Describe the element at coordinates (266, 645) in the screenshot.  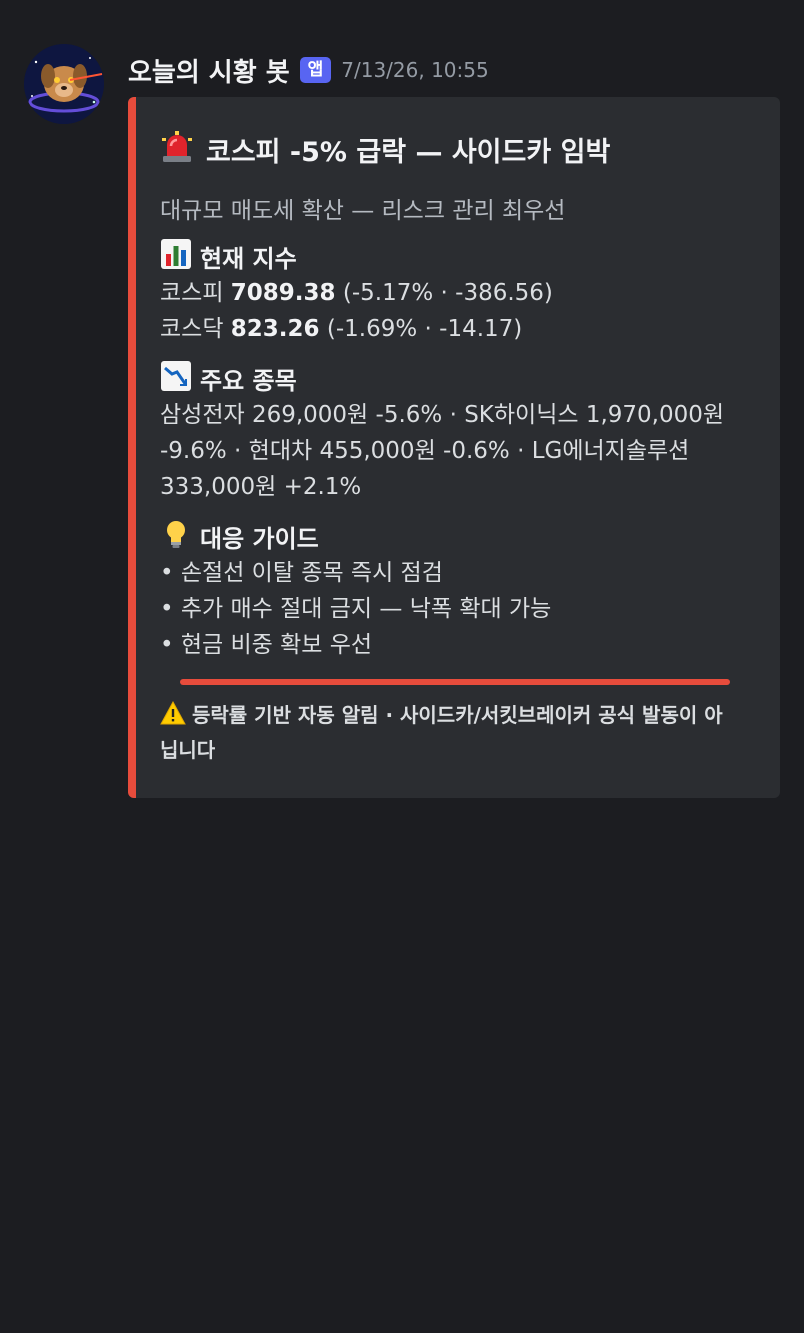
I see `guide-item: • 현금 비중 확보 우선` at that location.